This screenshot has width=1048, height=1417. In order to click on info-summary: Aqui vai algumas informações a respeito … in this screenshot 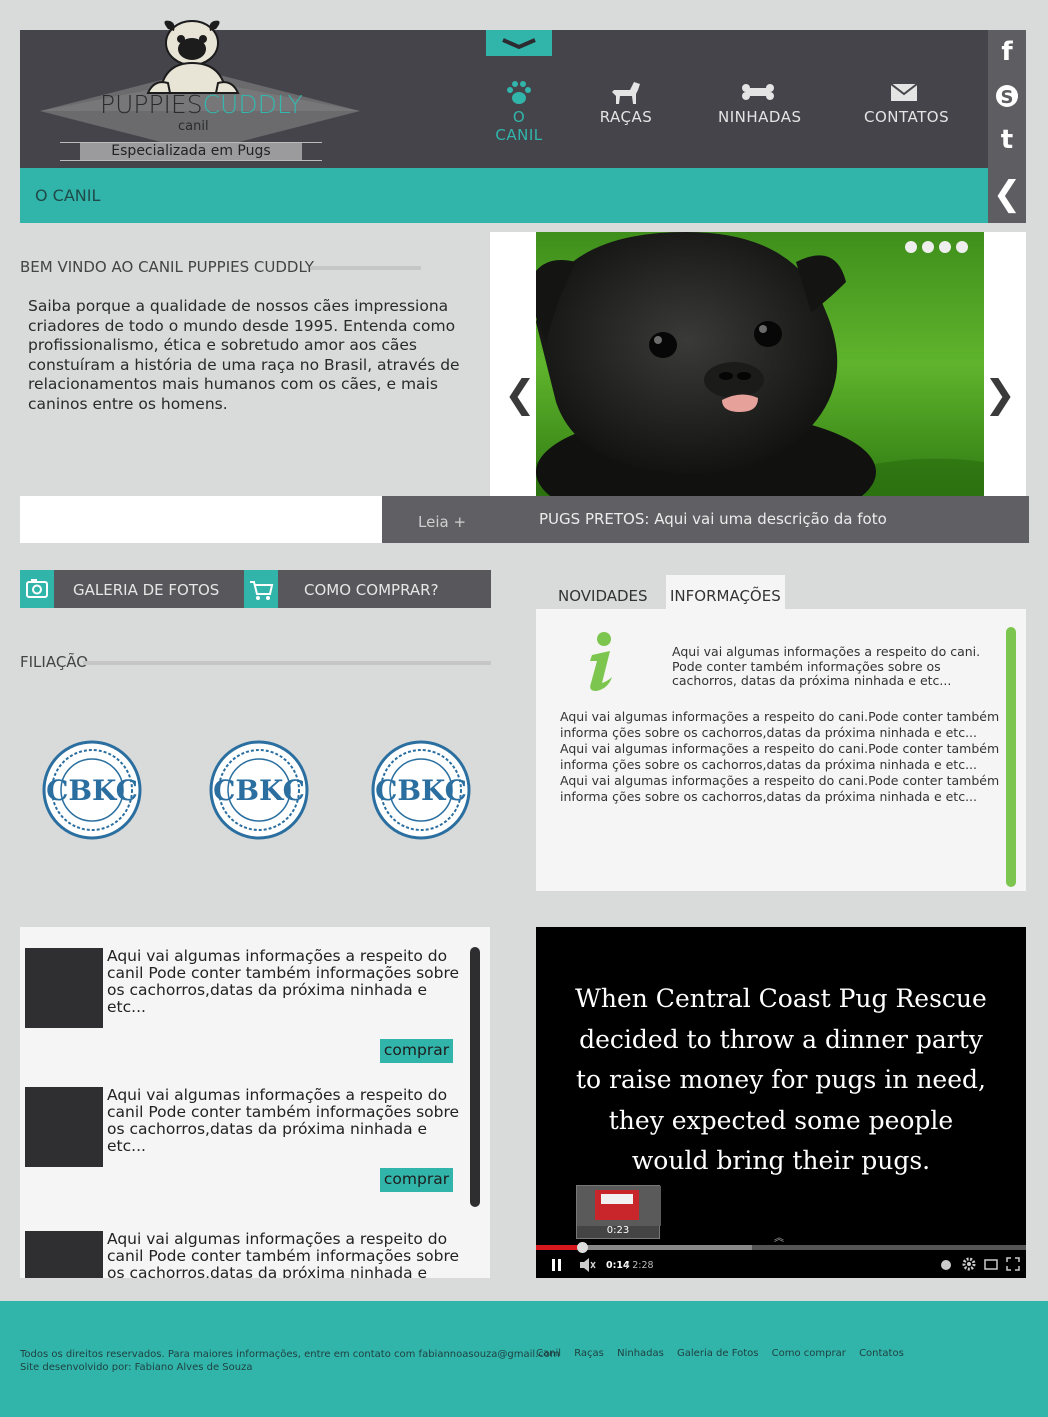, I will do `click(826, 666)`.